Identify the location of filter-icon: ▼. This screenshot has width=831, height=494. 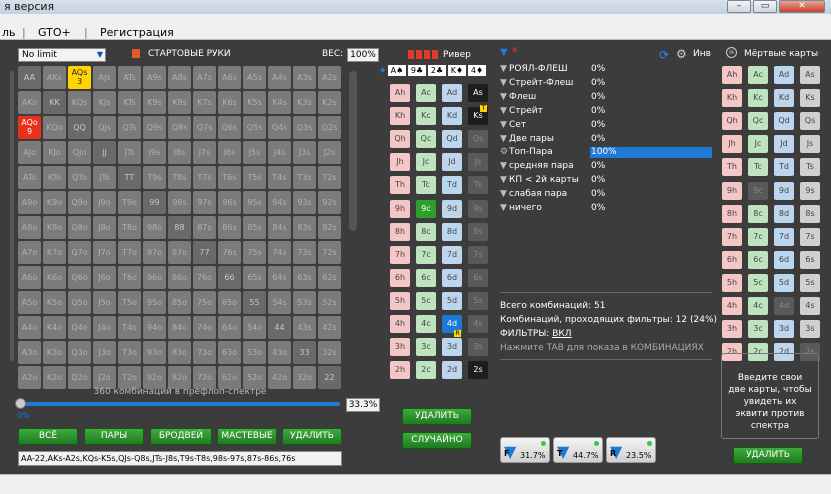
(503, 139).